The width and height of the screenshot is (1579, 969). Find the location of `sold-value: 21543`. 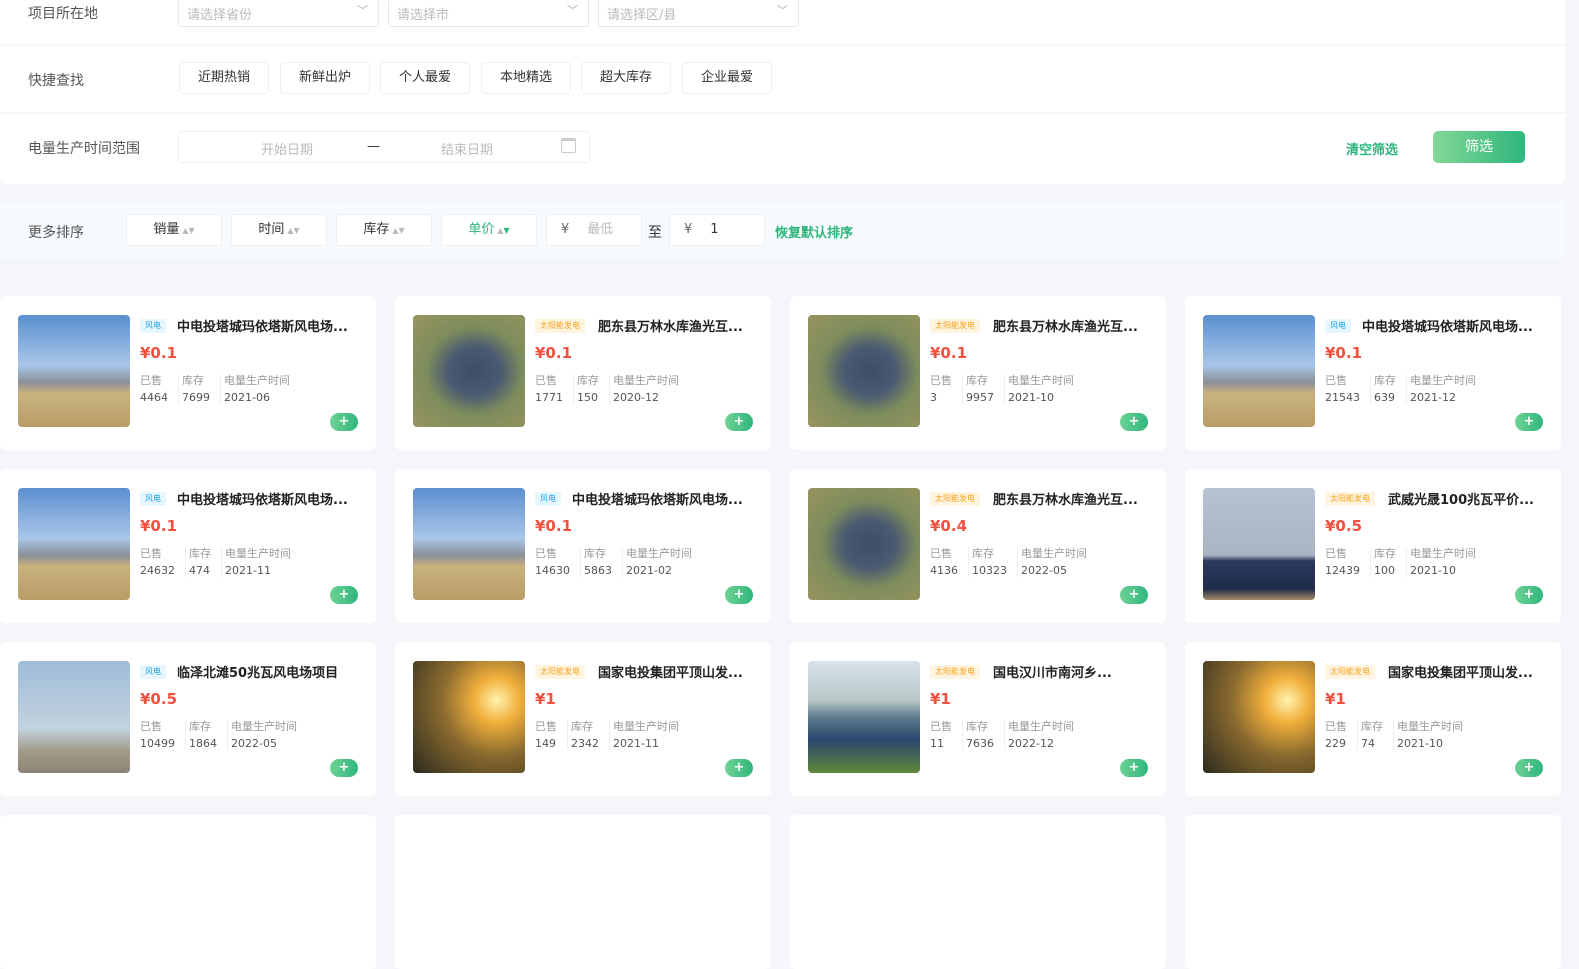

sold-value: 21543 is located at coordinates (1342, 397).